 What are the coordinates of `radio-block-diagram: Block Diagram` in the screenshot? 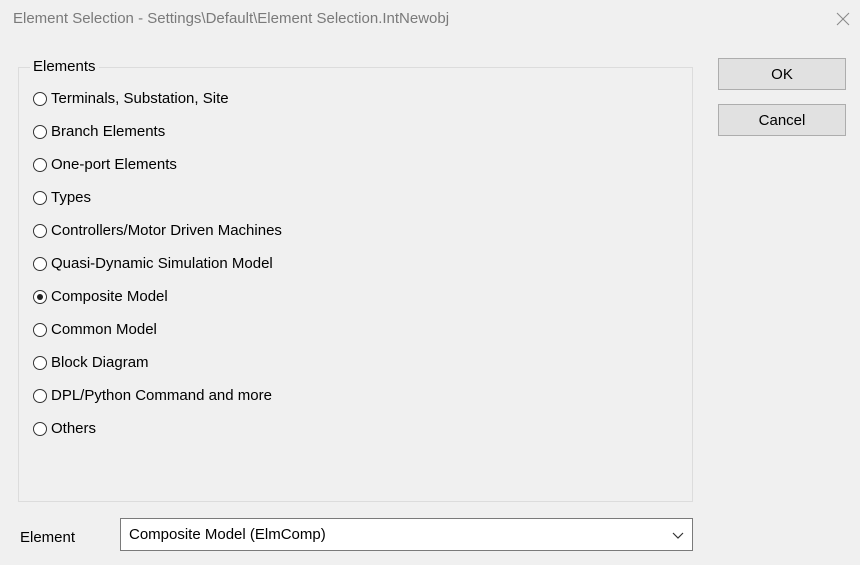 It's located at (91, 363).